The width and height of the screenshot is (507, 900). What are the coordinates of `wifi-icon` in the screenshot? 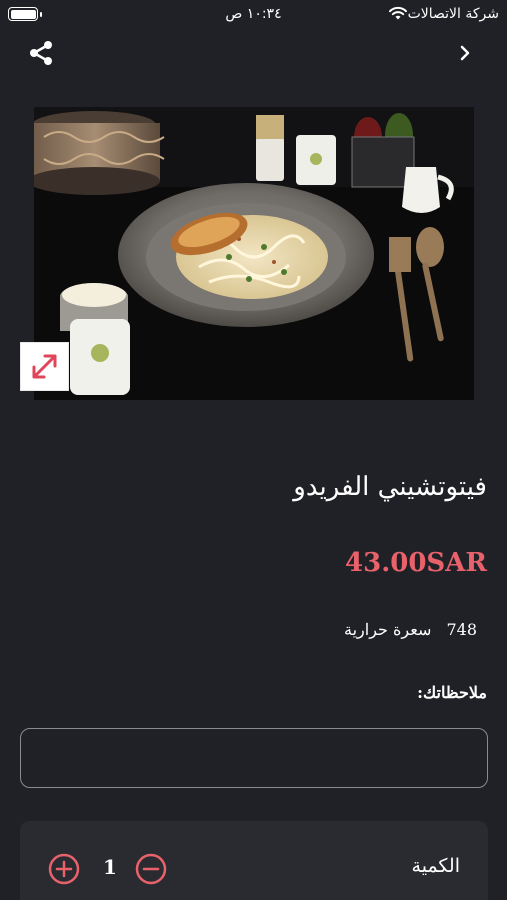 It's located at (398, 13).